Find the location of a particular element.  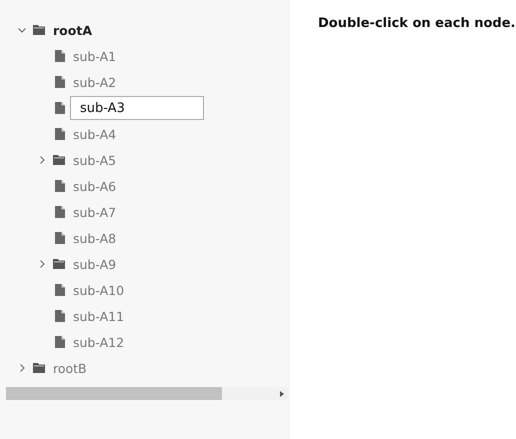

rename-field: sub-A3 is located at coordinates (137, 108).